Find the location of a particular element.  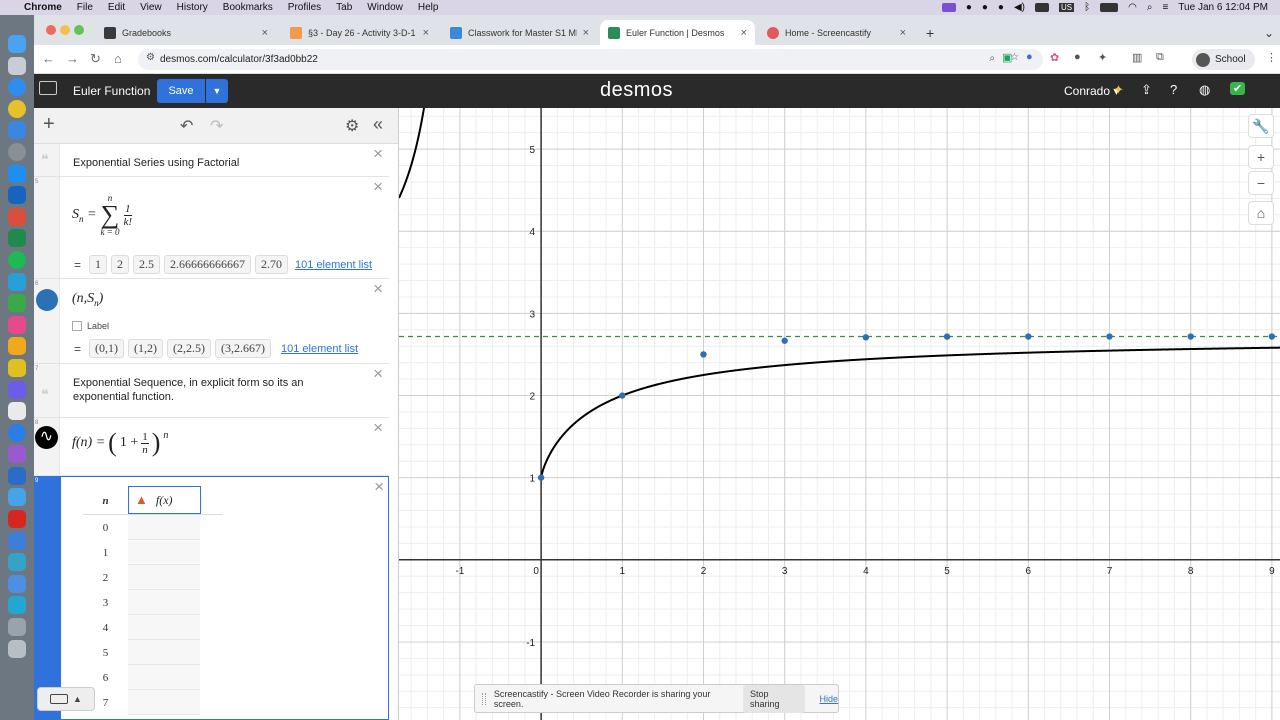

chrome-icon is located at coordinates (17, 108).